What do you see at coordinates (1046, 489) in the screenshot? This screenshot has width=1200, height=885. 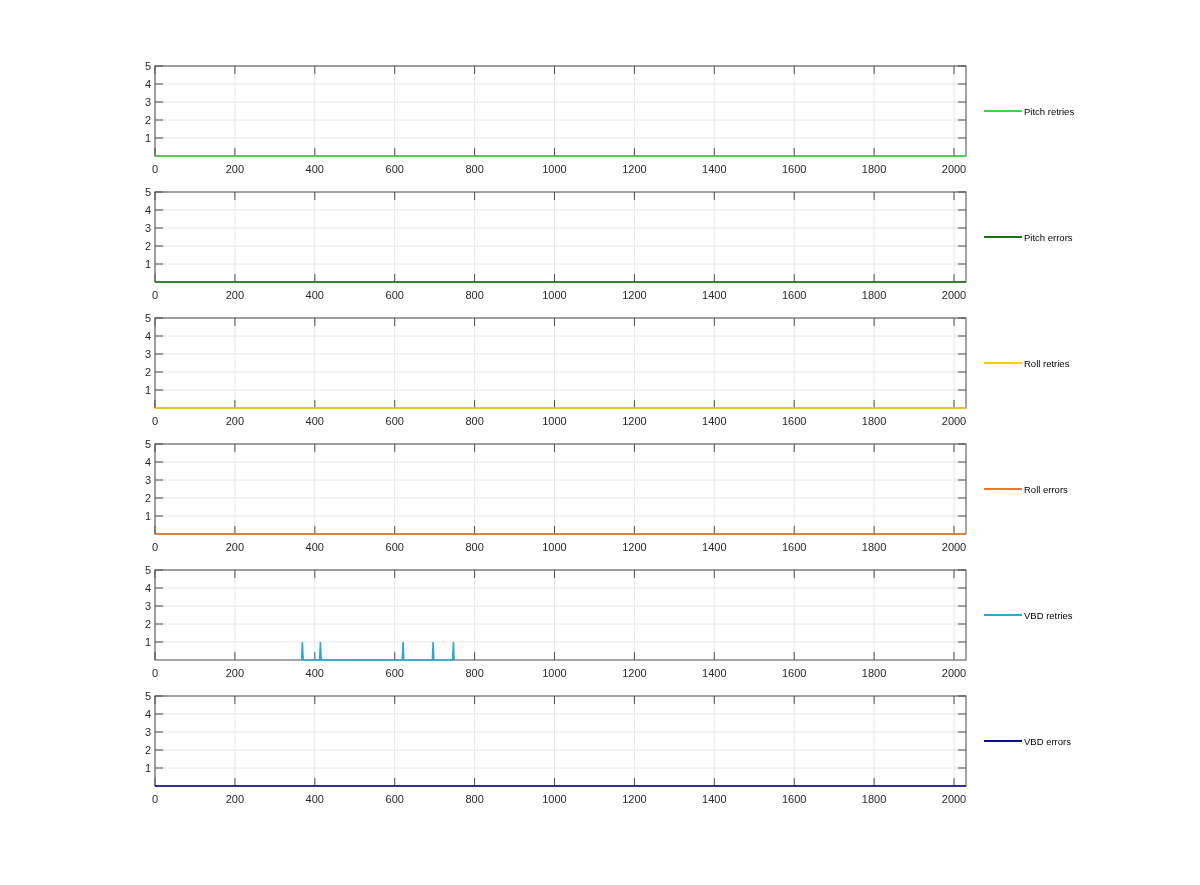 I see `legend-label: Roll errors` at bounding box center [1046, 489].